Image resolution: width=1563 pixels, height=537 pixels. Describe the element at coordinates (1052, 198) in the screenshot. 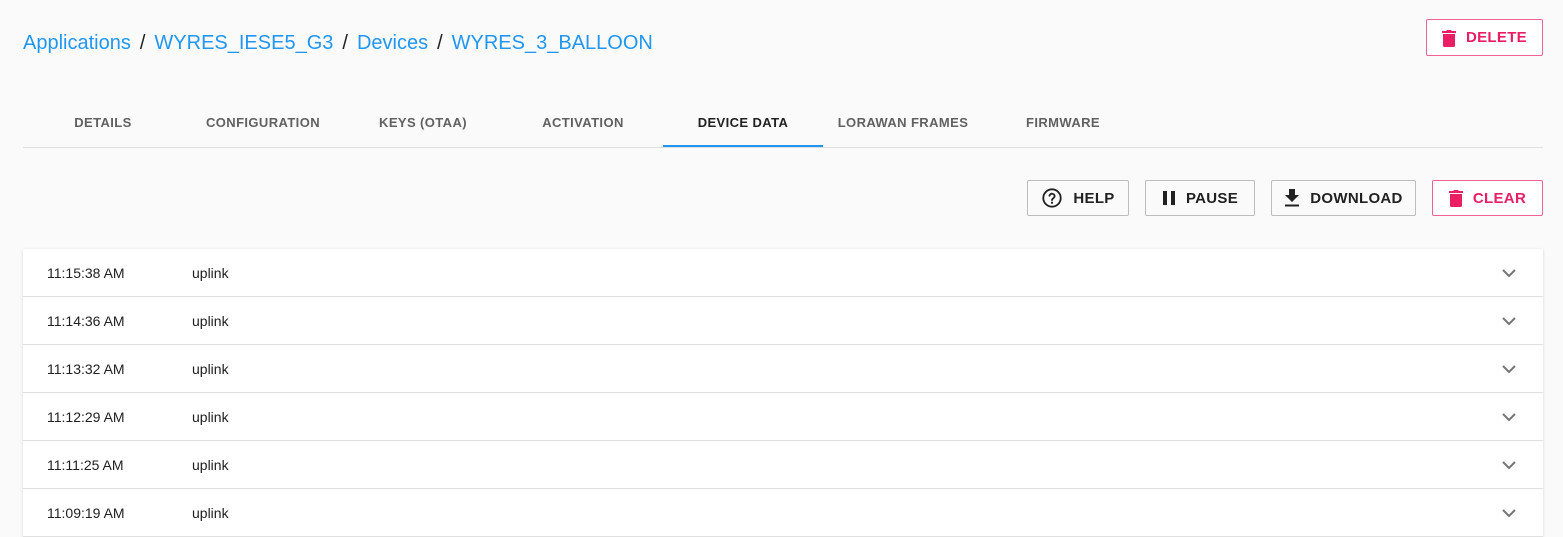

I see `help-circle-icon` at that location.